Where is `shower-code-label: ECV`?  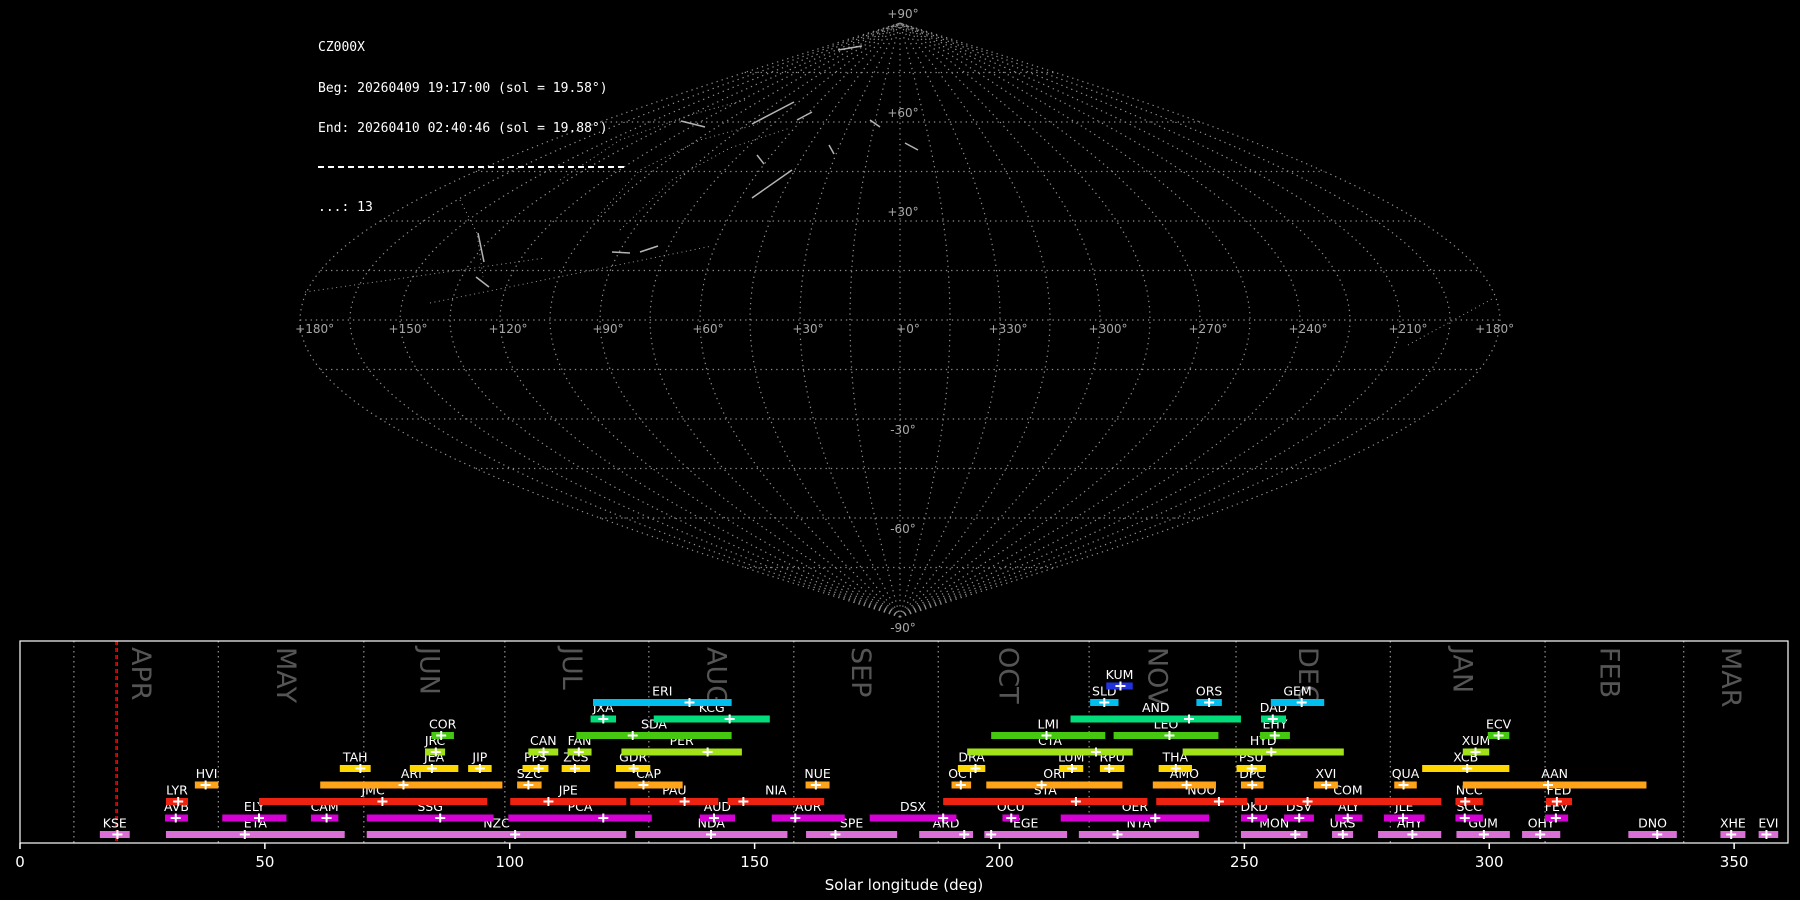
shower-code-label: ECV is located at coordinates (1499, 724).